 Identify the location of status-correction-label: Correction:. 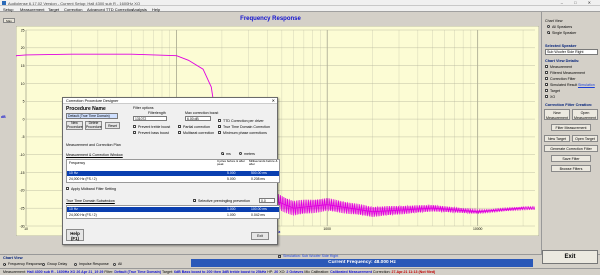
(381, 272).